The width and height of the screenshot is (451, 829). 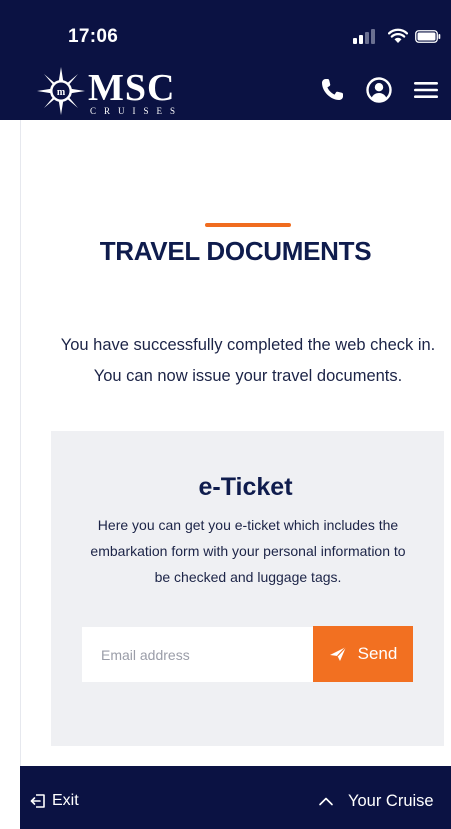 I want to click on your-cruise-label: Your Cruise, so click(x=391, y=800).